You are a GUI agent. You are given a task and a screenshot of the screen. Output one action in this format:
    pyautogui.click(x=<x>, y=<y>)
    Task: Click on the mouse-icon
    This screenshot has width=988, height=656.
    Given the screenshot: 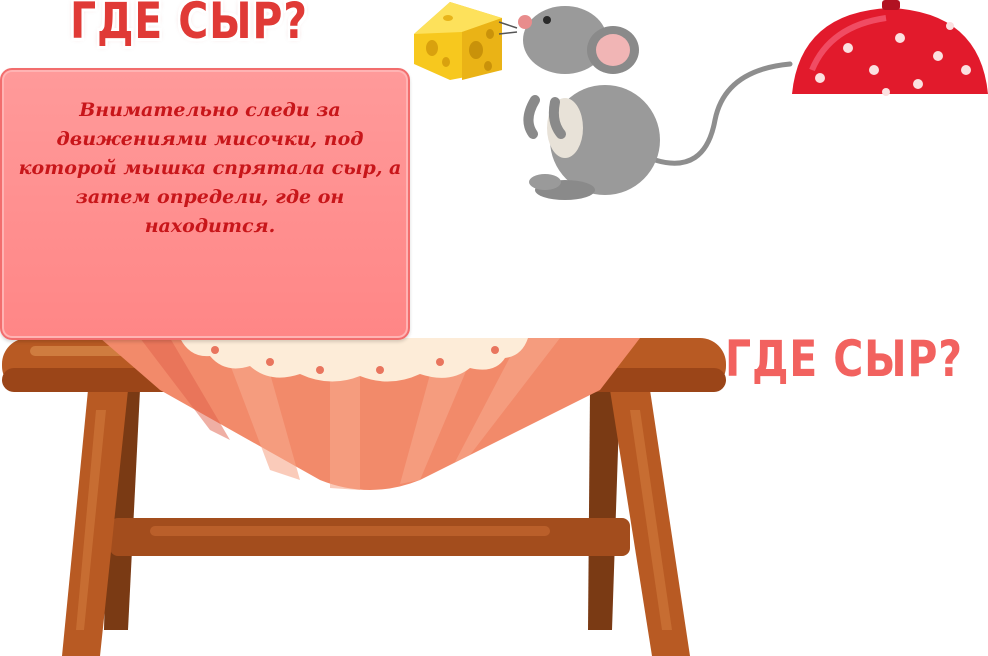 What is the action you would take?
    pyautogui.click(x=646, y=105)
    